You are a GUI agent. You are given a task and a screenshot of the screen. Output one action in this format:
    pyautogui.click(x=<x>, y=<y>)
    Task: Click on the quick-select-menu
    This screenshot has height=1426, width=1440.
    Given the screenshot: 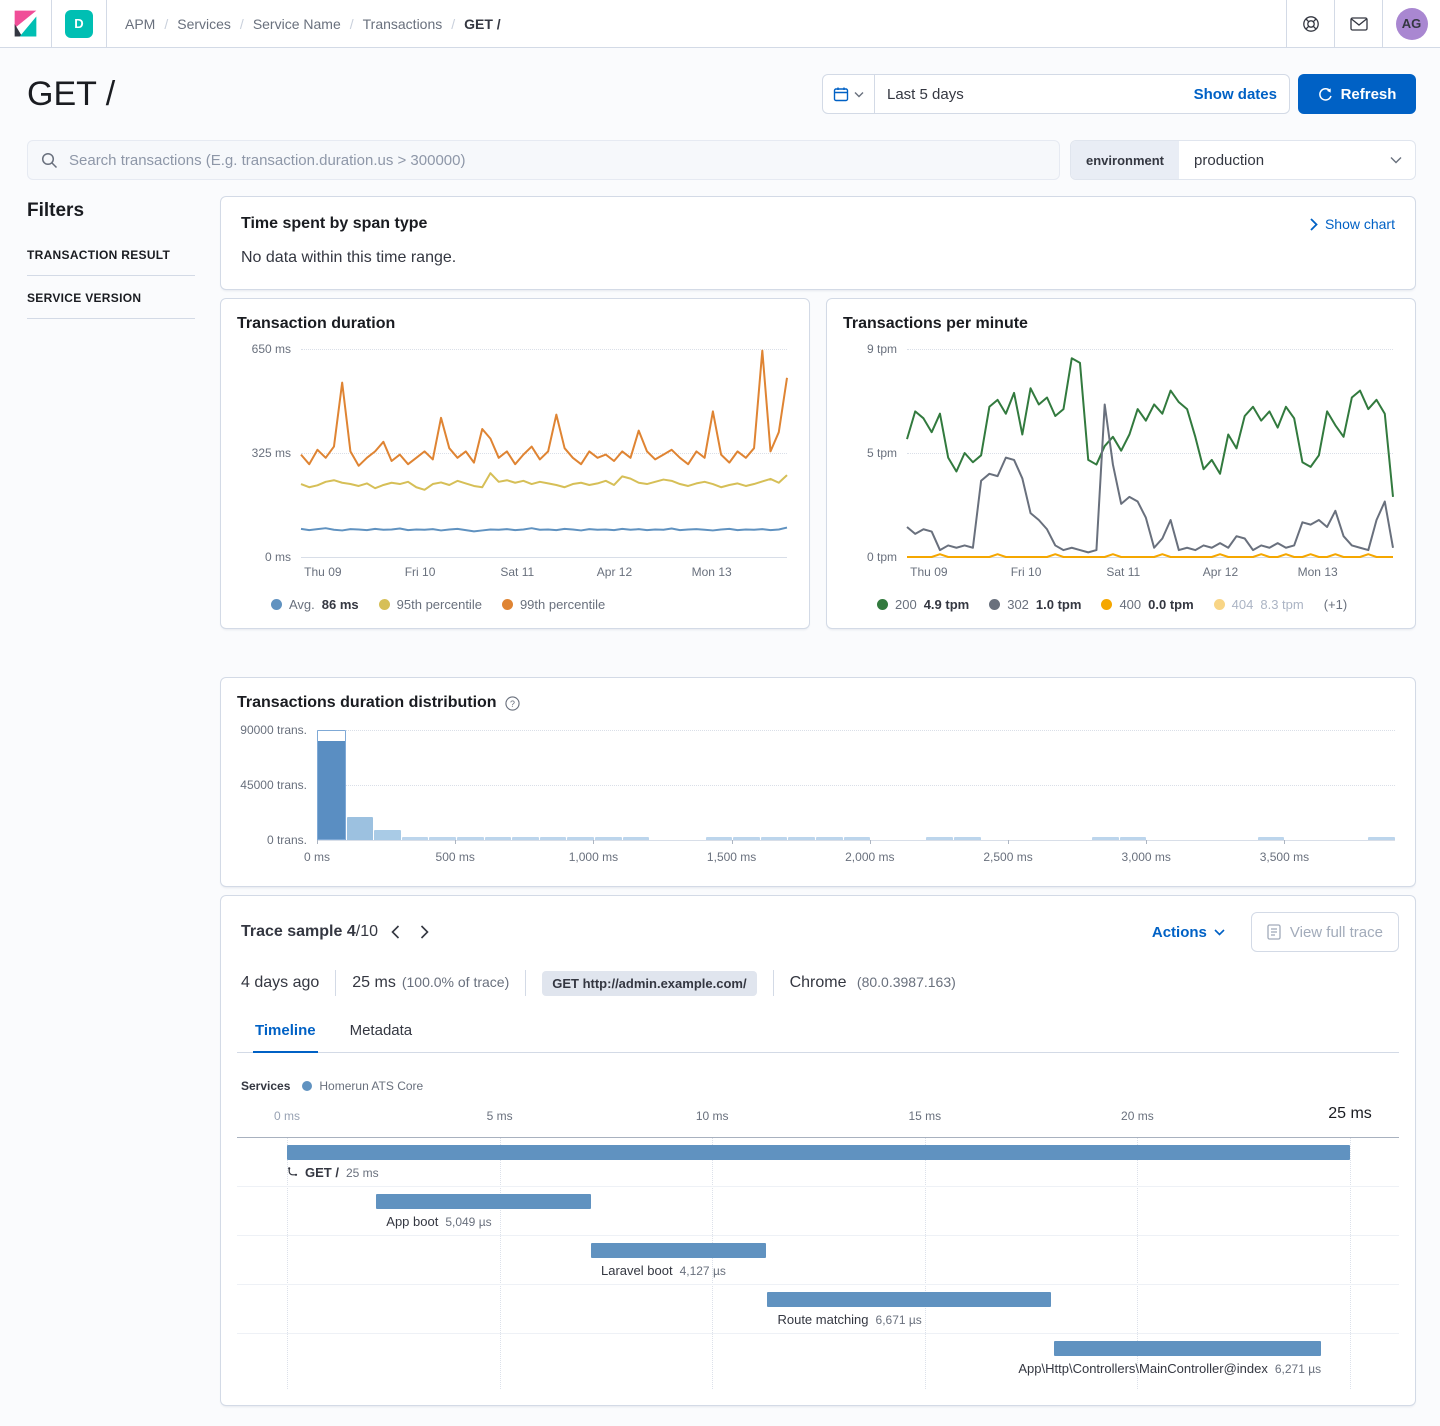 What is the action you would take?
    pyautogui.click(x=849, y=94)
    